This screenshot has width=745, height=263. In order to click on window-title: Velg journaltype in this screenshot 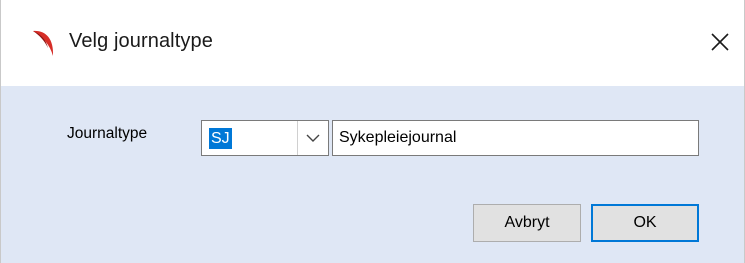, I will do `click(141, 41)`.